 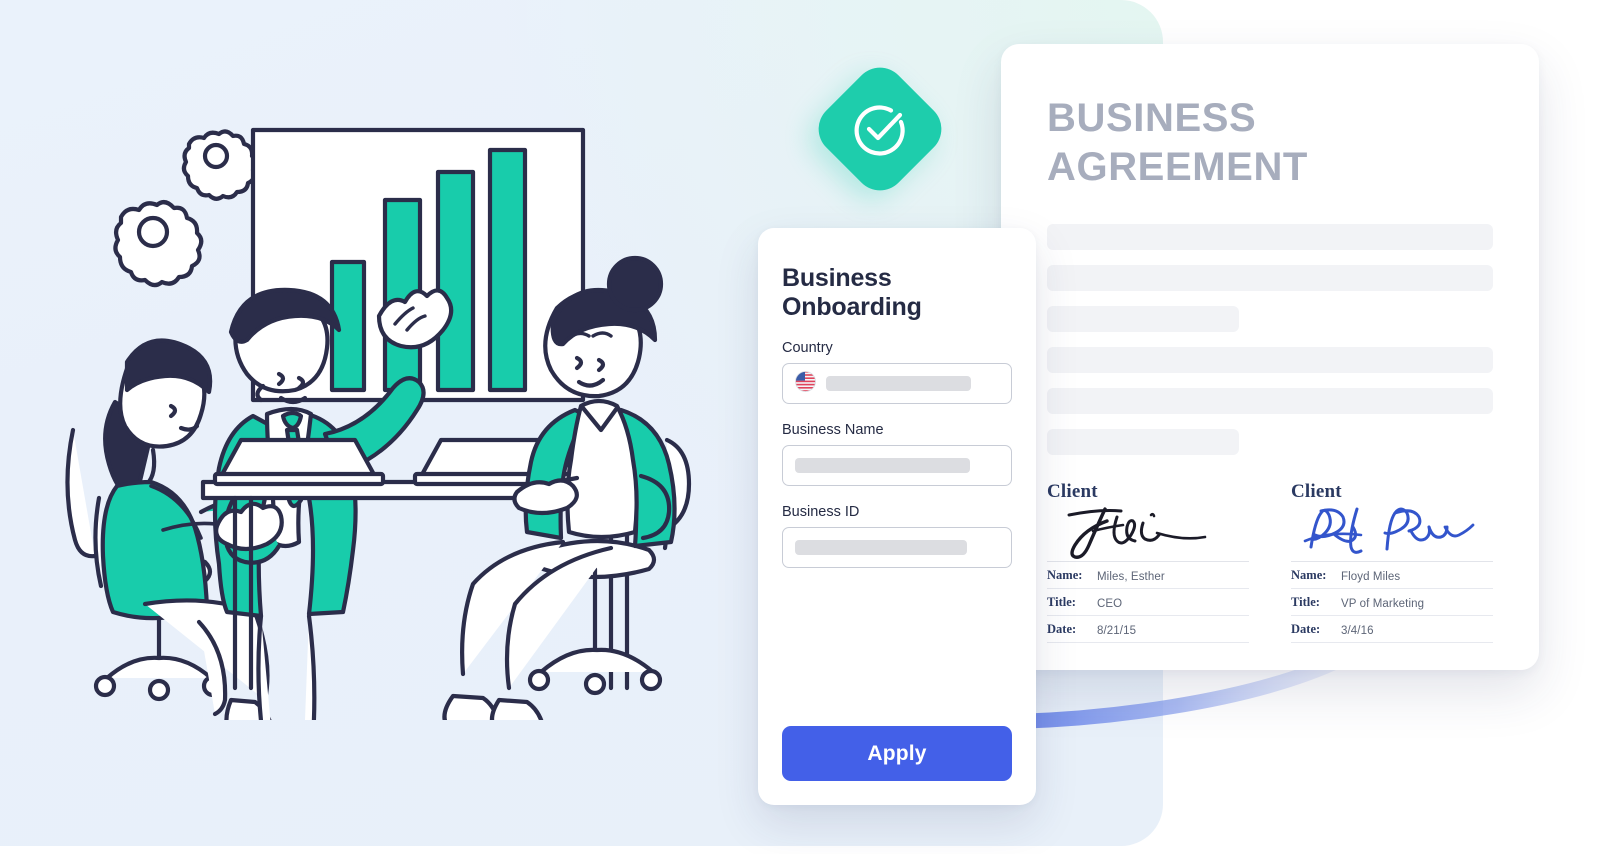 I want to click on country-field-group: Country, so click(x=897, y=372).